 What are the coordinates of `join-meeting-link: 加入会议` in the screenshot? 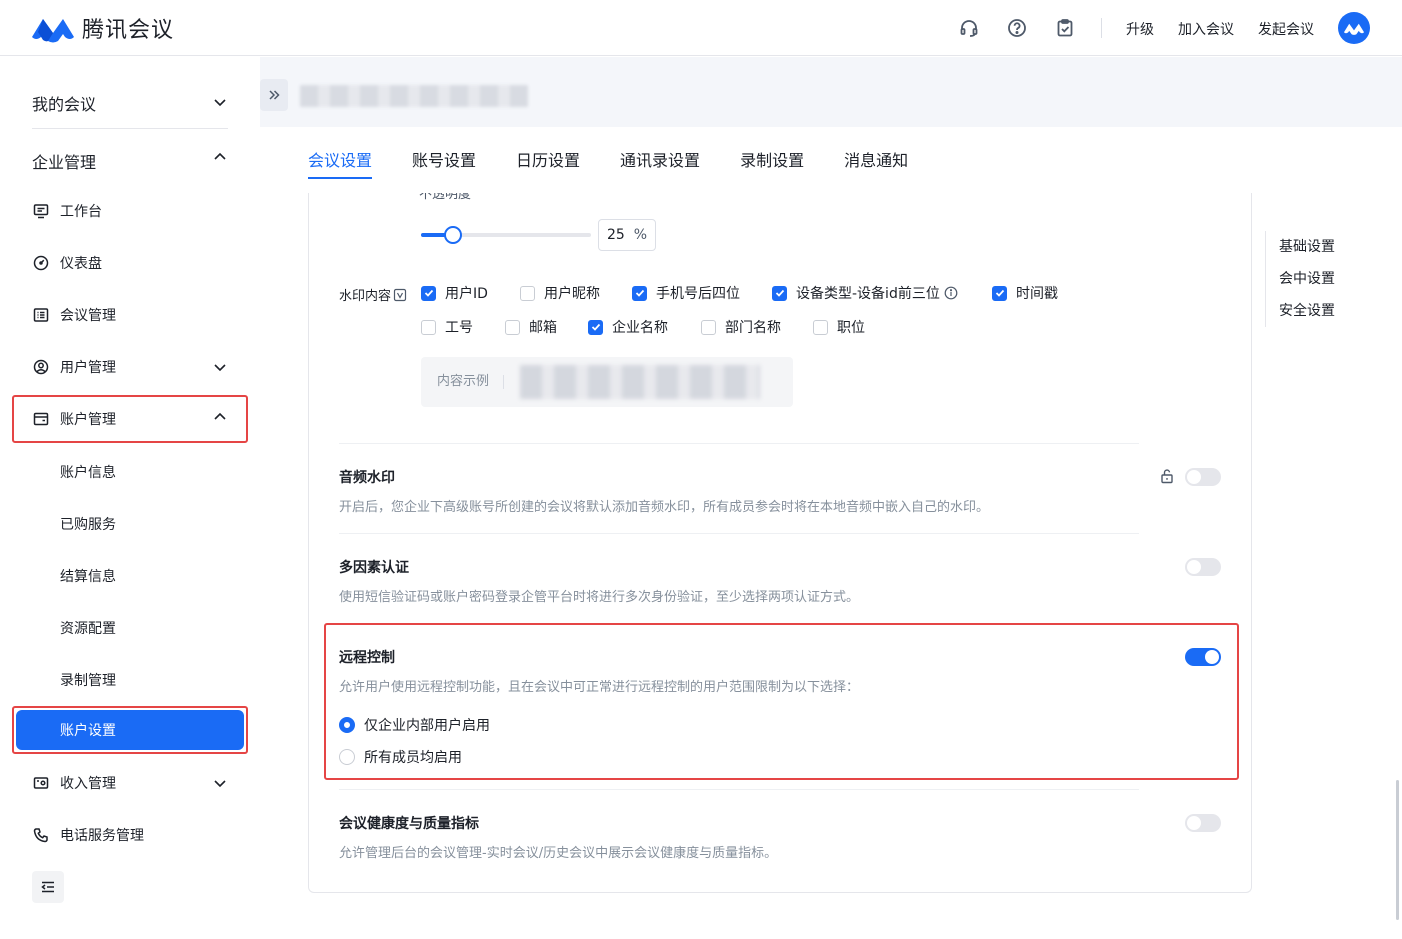 It's located at (1206, 29).